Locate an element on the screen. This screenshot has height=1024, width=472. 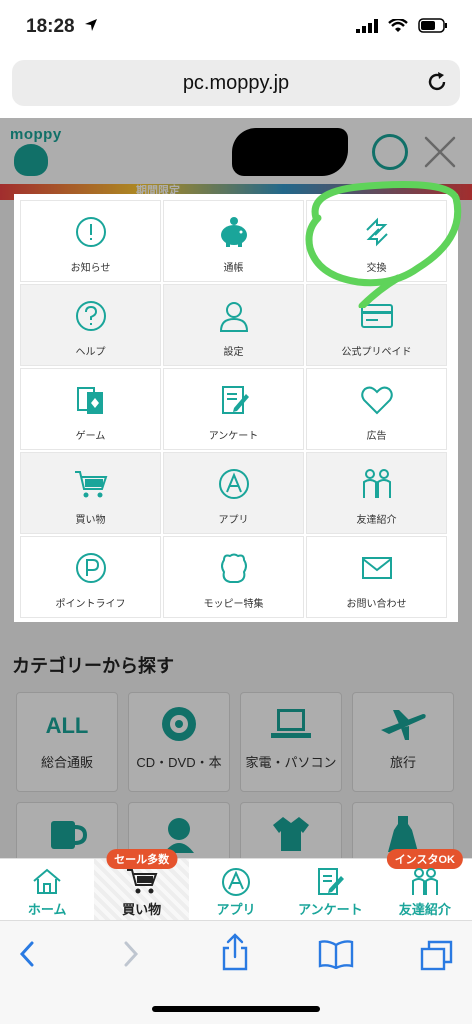
menu-item-contact: お問い合わせ is located at coordinates (376, 577).